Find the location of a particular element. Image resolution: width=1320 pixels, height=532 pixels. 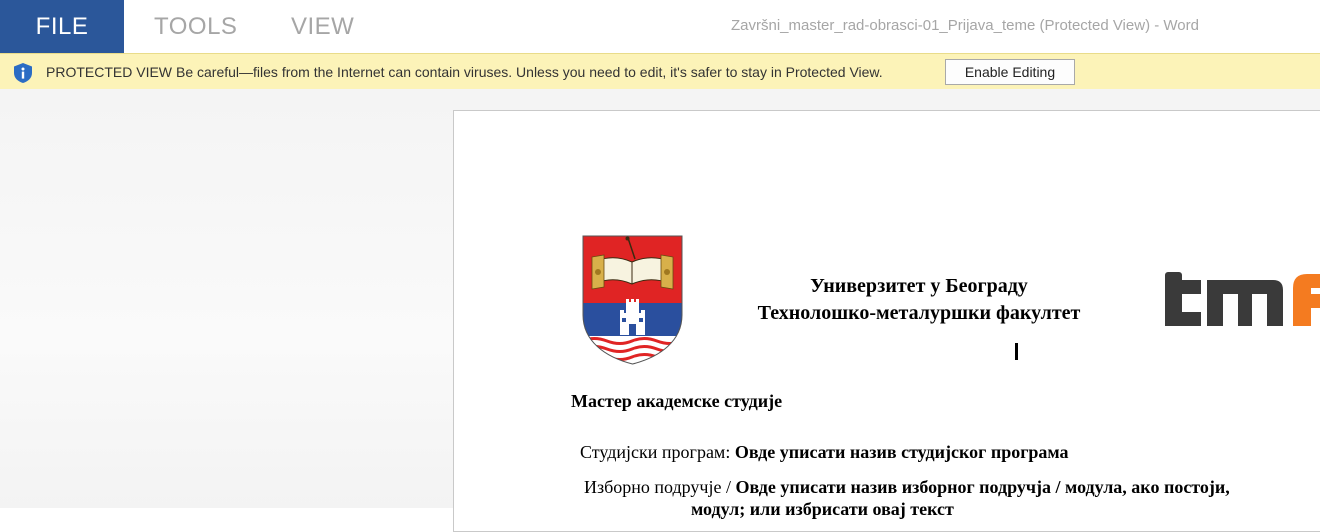

university-crest-logo is located at coordinates (632, 300).